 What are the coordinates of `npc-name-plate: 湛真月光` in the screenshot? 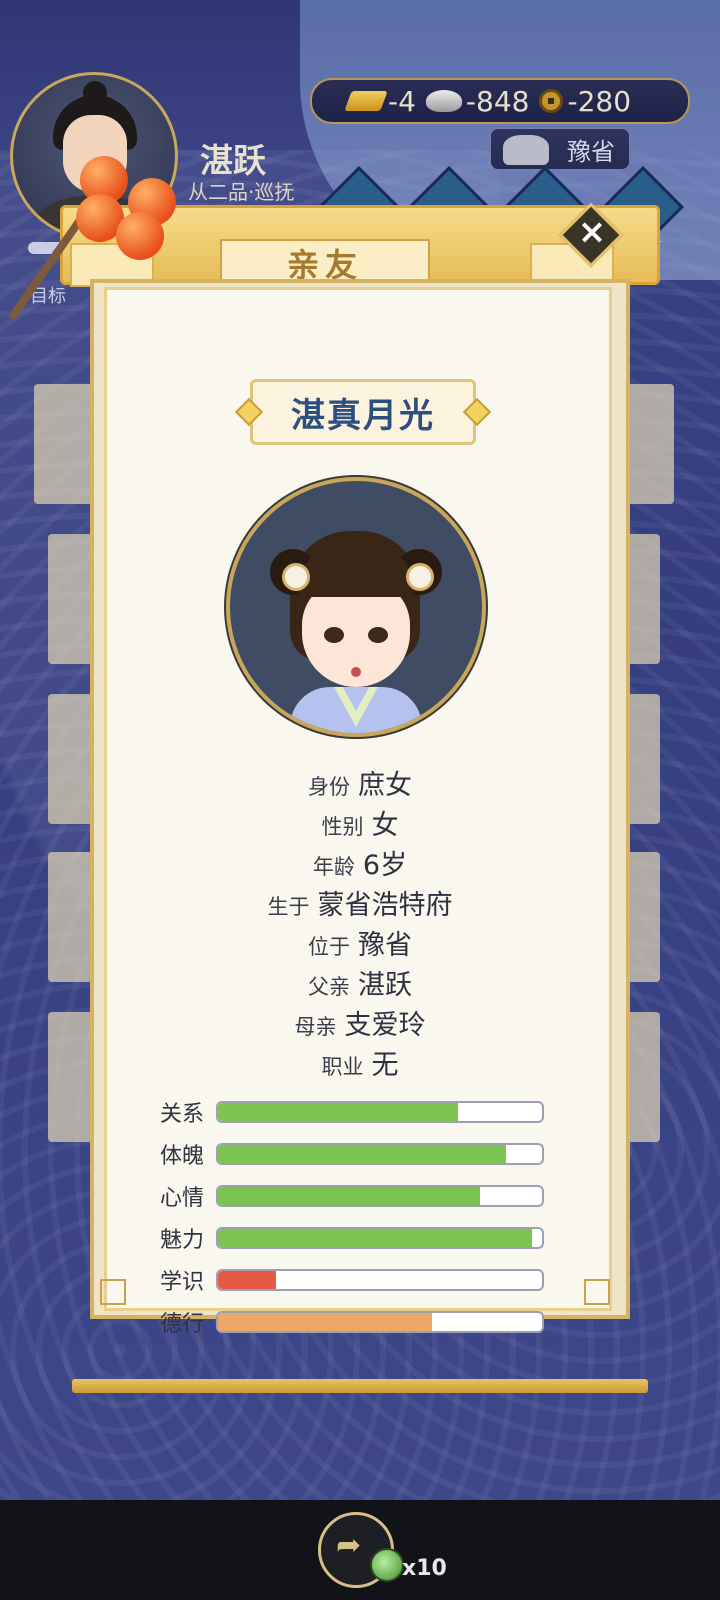 It's located at (363, 412).